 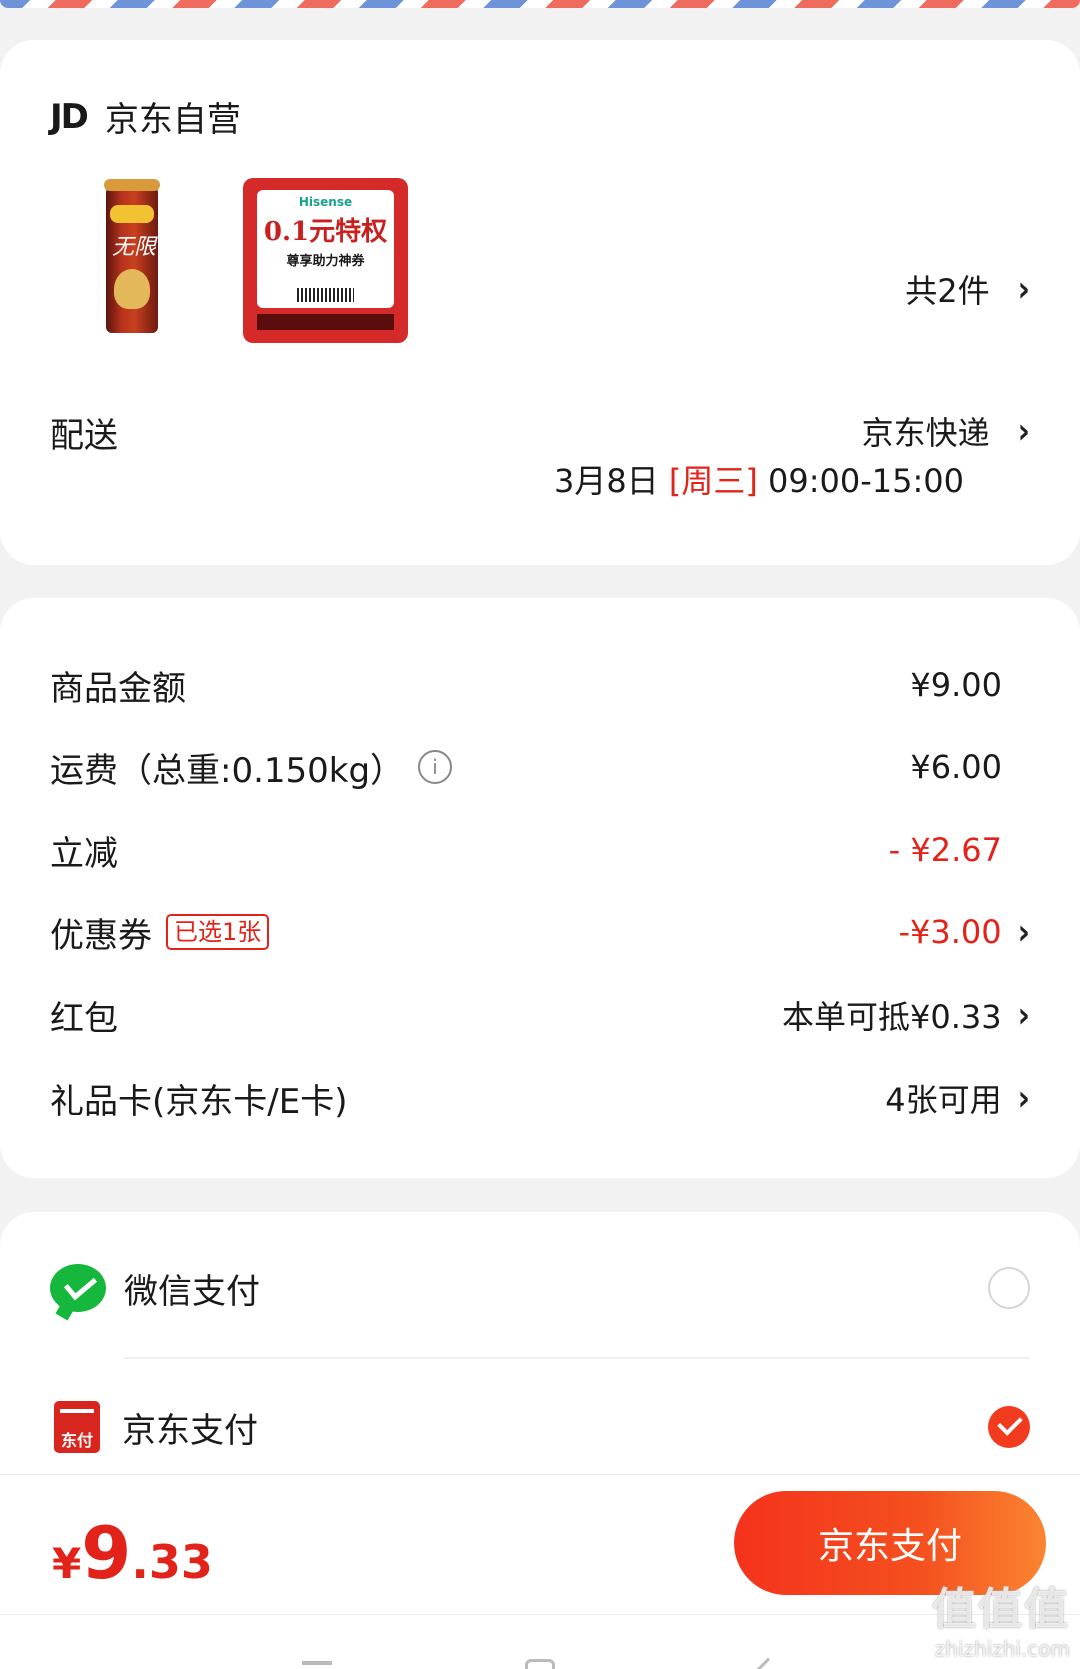 I want to click on coupon-selected-badge: 已选1张, so click(x=218, y=932).